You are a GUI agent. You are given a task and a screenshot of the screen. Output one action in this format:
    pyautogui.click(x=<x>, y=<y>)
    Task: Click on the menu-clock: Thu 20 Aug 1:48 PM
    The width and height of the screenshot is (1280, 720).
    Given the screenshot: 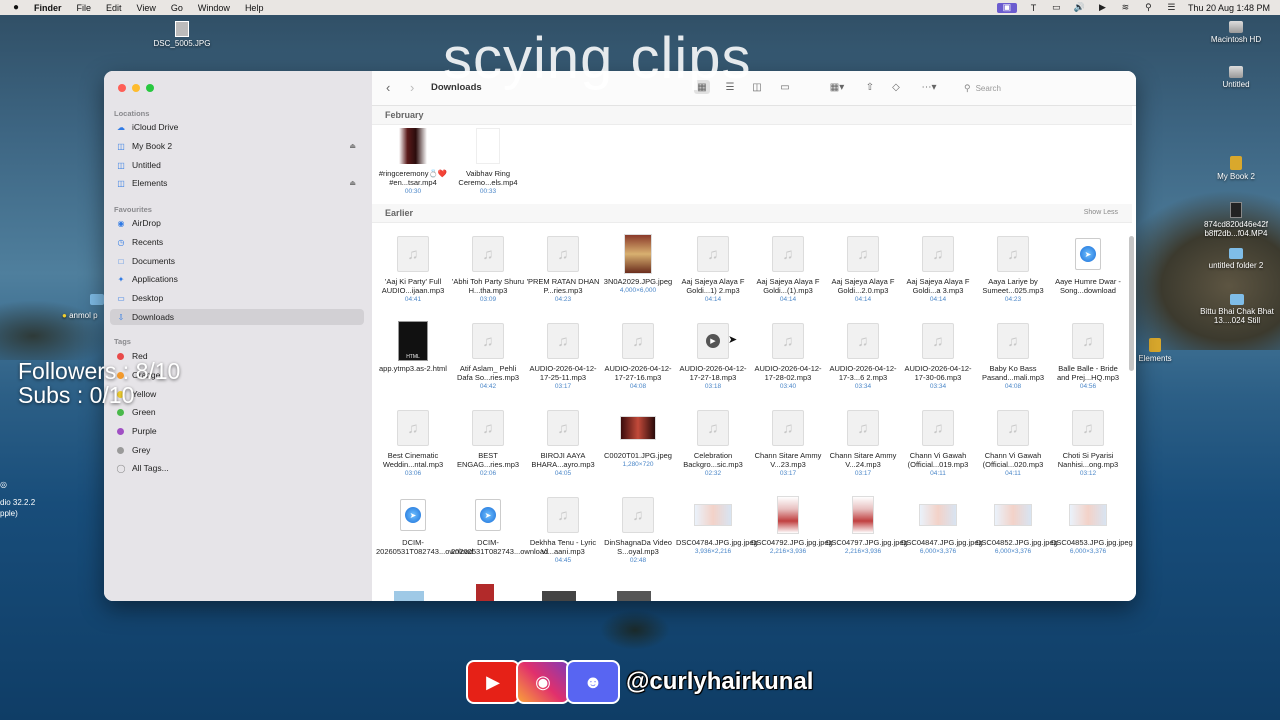 What is the action you would take?
    pyautogui.click(x=1229, y=8)
    